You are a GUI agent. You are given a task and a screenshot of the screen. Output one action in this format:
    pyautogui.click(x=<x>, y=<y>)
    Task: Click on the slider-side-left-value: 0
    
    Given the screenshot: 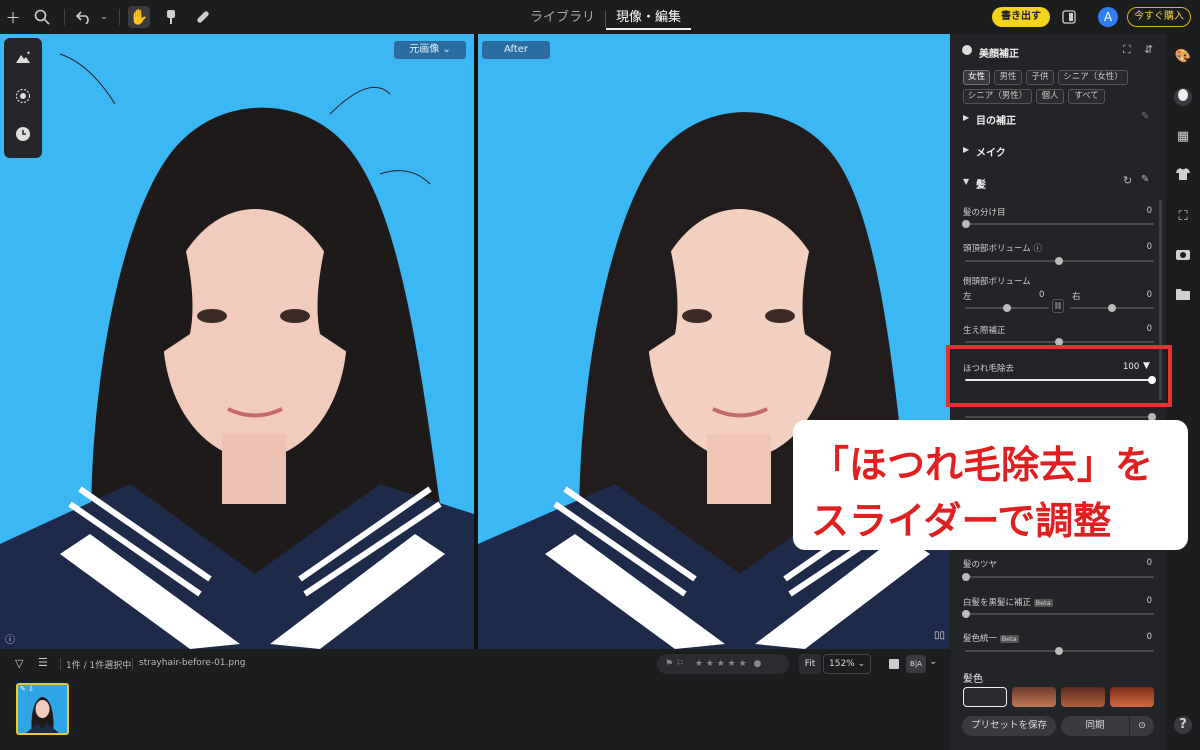 What is the action you would take?
    pyautogui.click(x=1042, y=295)
    